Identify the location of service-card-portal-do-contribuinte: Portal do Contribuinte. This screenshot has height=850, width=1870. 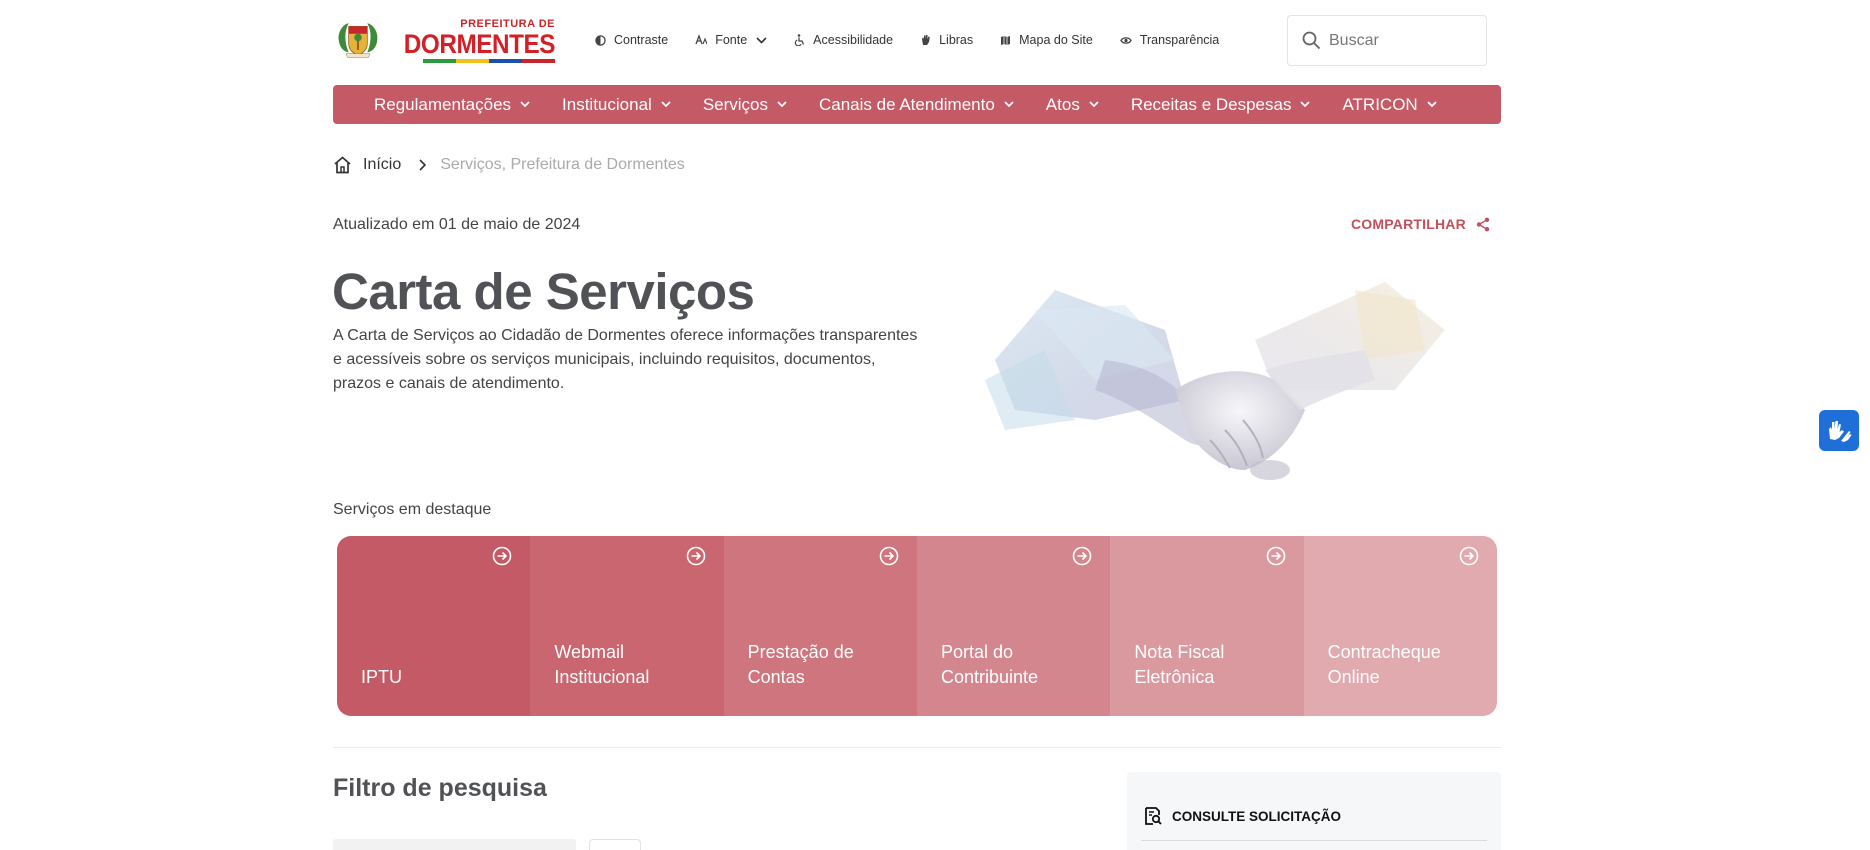
(1013, 626).